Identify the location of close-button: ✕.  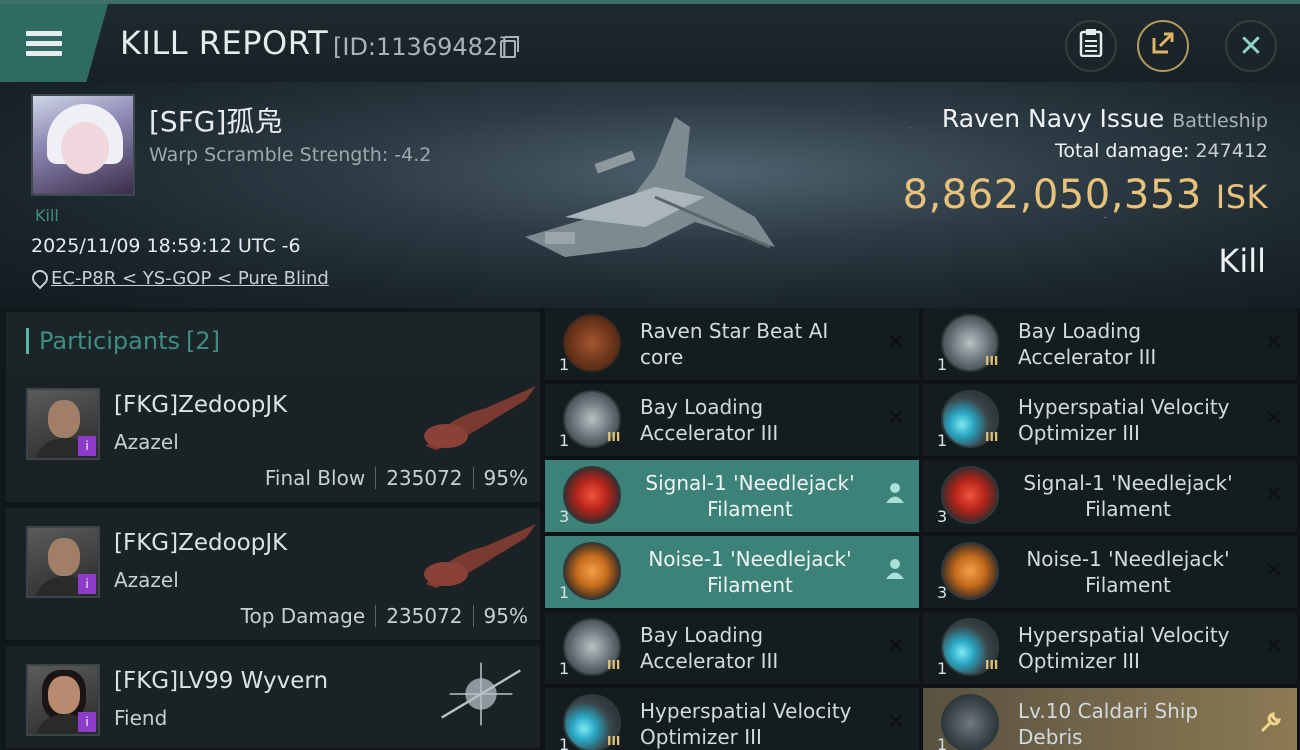
(1251, 46).